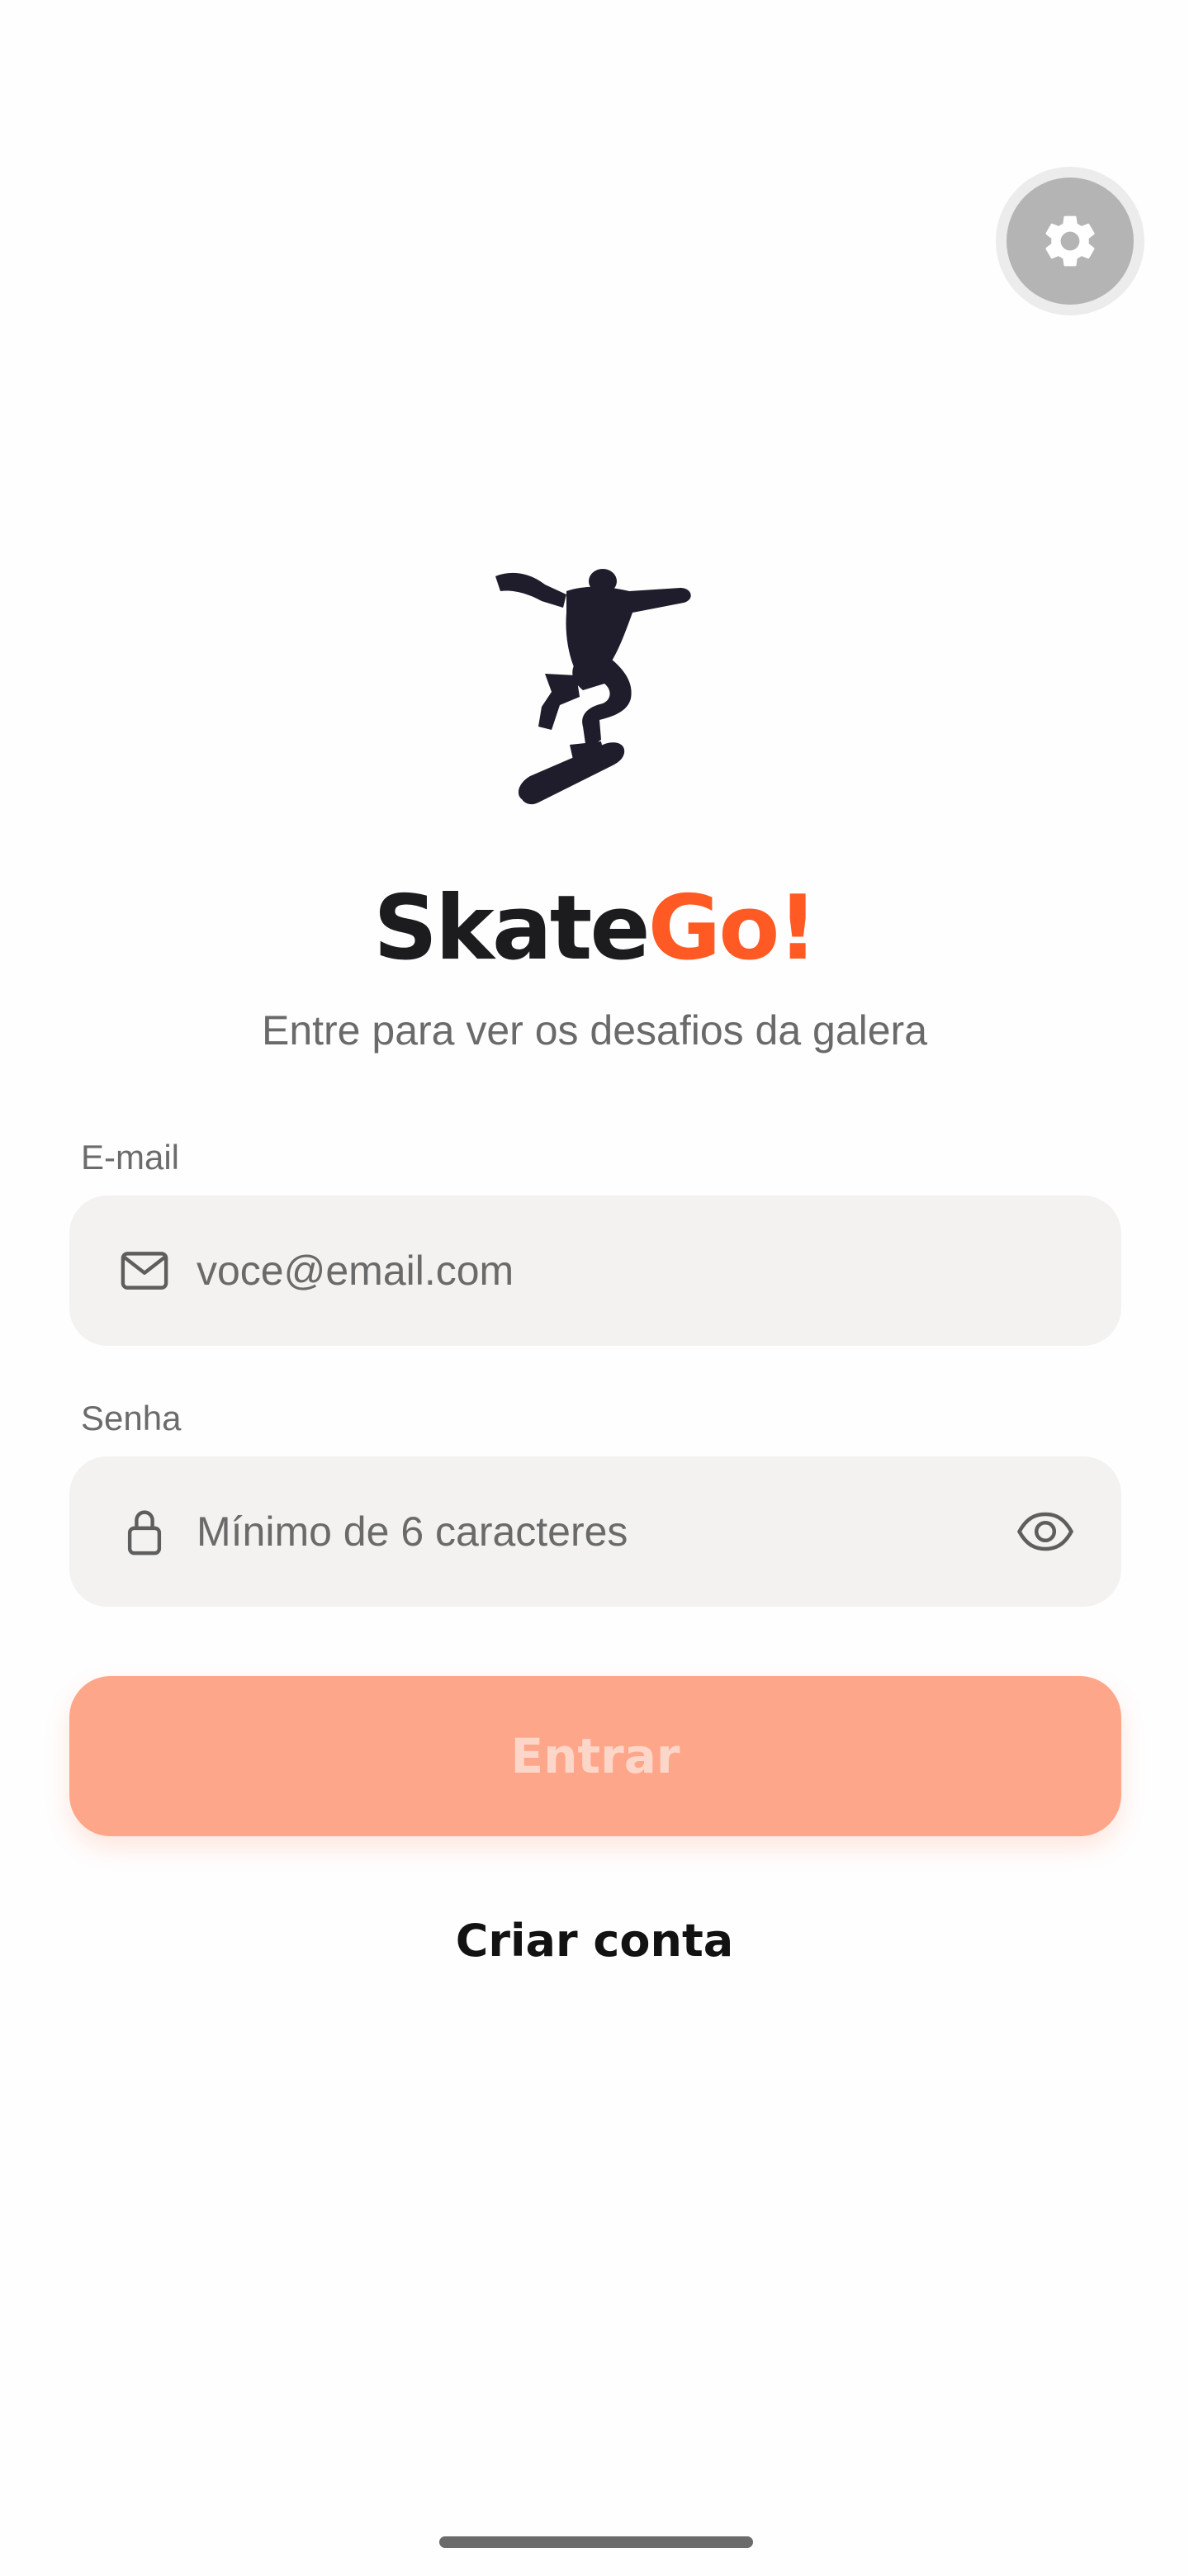 This screenshot has width=1189, height=2576. Describe the element at coordinates (144, 1270) in the screenshot. I see `mail-icon` at that location.